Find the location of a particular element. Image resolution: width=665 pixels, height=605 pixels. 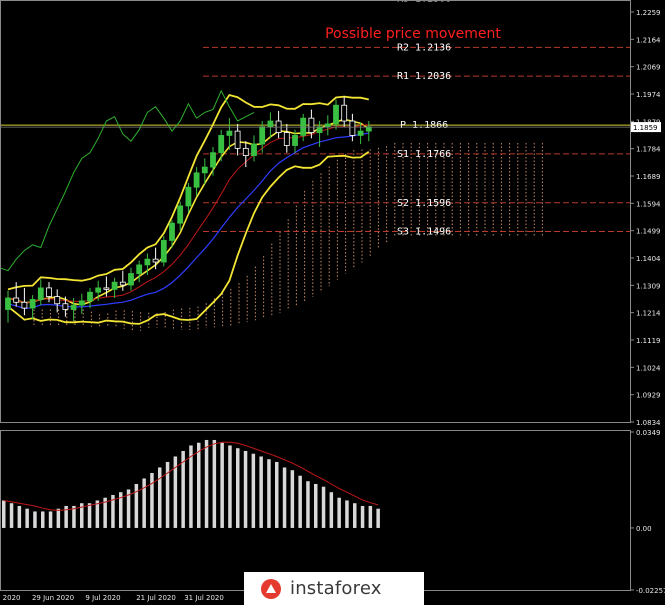

date-label: 31 Jul 2020 is located at coordinates (204, 598).